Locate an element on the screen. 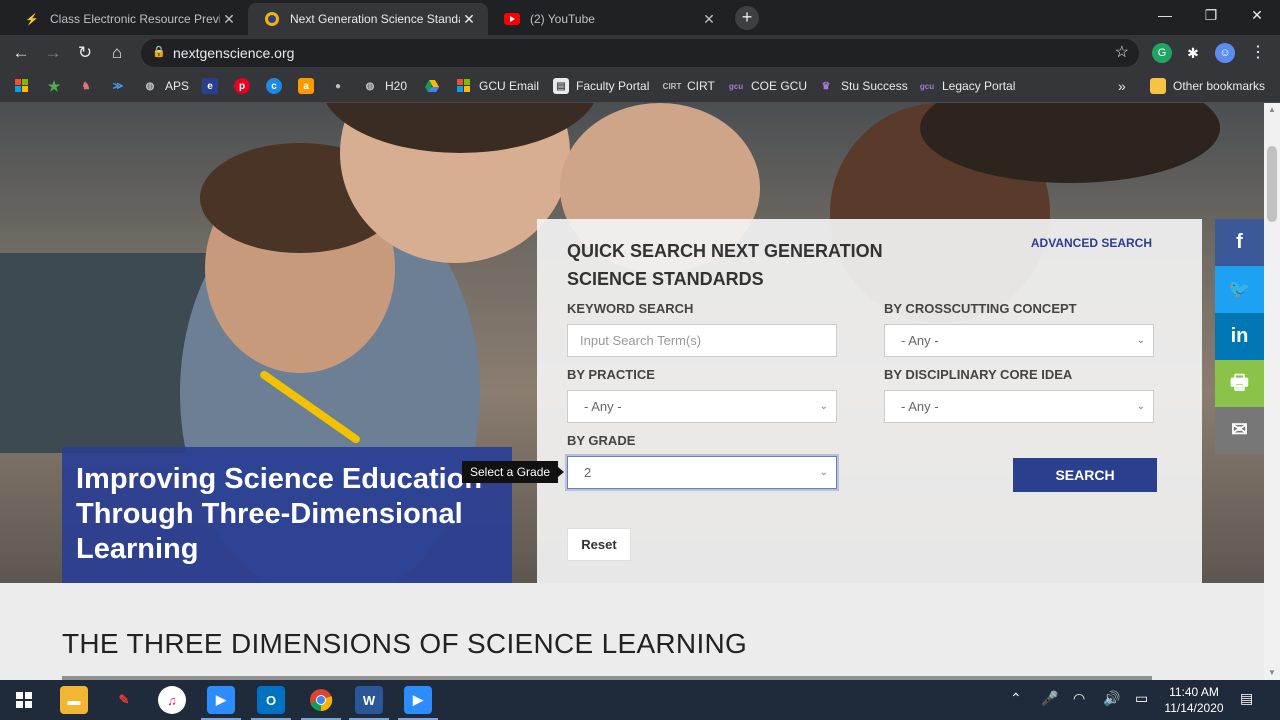 Image resolution: width=1280 pixels, height=720 pixels. bookmark-c: c is located at coordinates (277, 86).